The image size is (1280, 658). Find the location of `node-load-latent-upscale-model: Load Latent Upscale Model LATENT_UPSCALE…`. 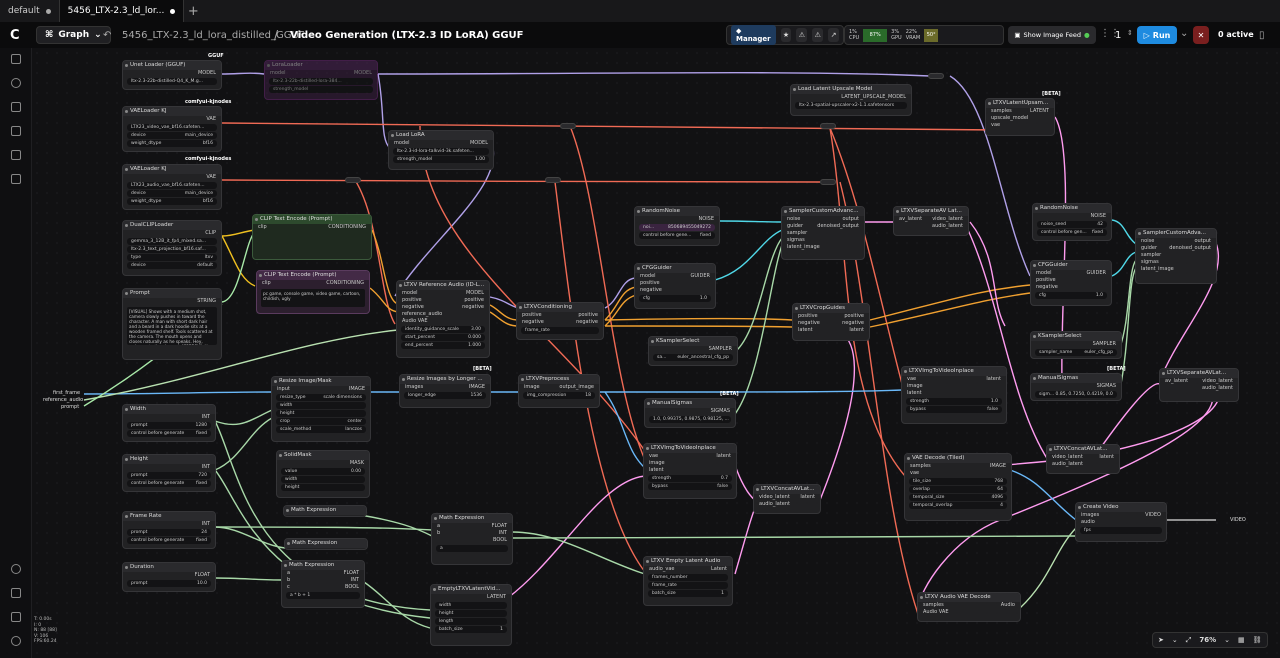

node-load-latent-upscale-model: Load Latent Upscale Model LATENT_UPSCALE… is located at coordinates (851, 100).